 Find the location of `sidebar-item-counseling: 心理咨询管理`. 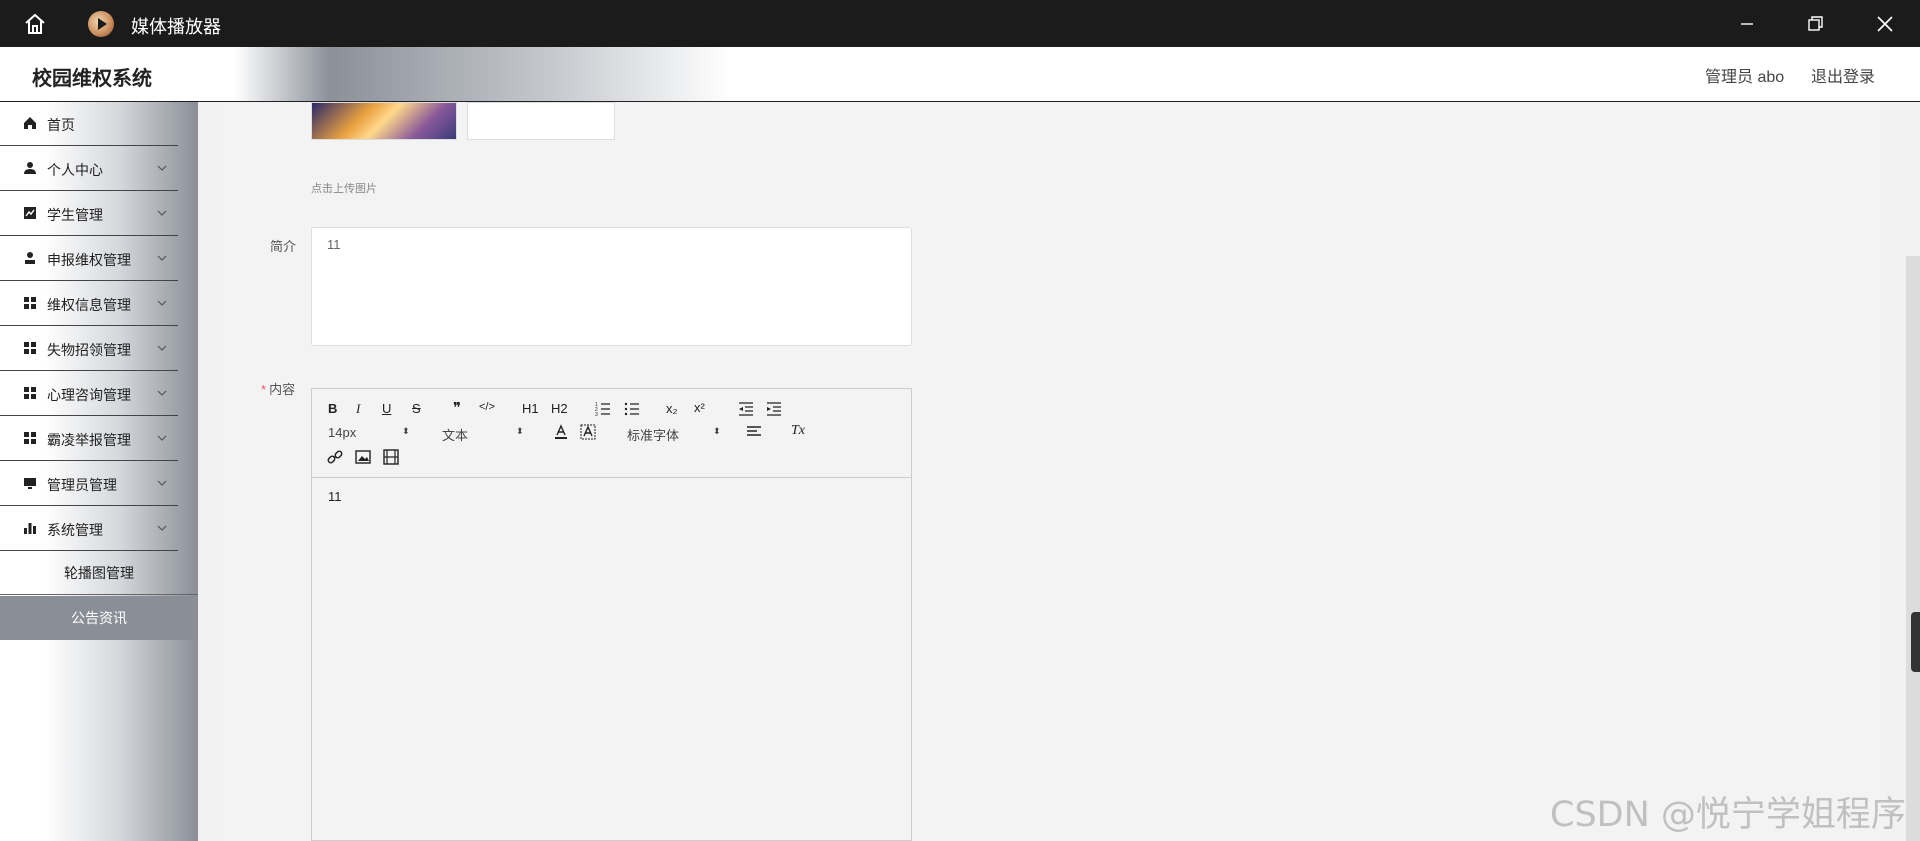

sidebar-item-counseling: 心理咨询管理 is located at coordinates (89, 394).